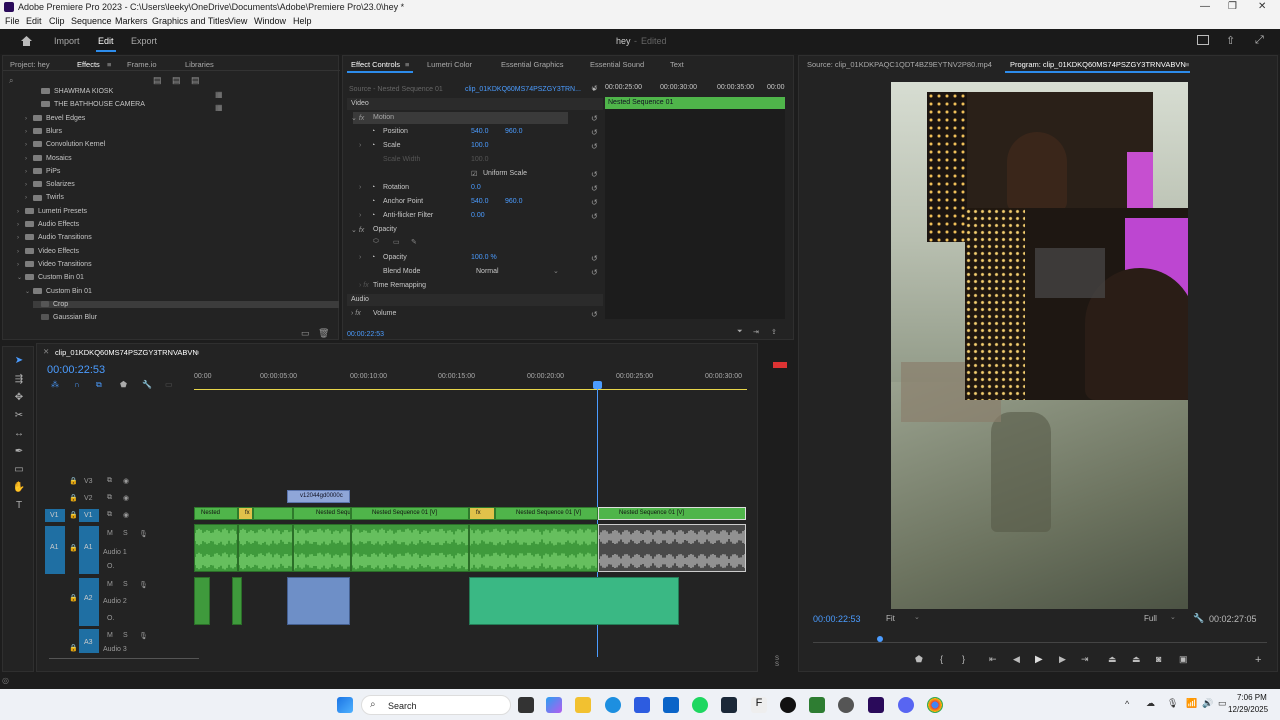 This screenshot has height=720, width=1280. I want to click on menu-clip: Clip, so click(57, 21).